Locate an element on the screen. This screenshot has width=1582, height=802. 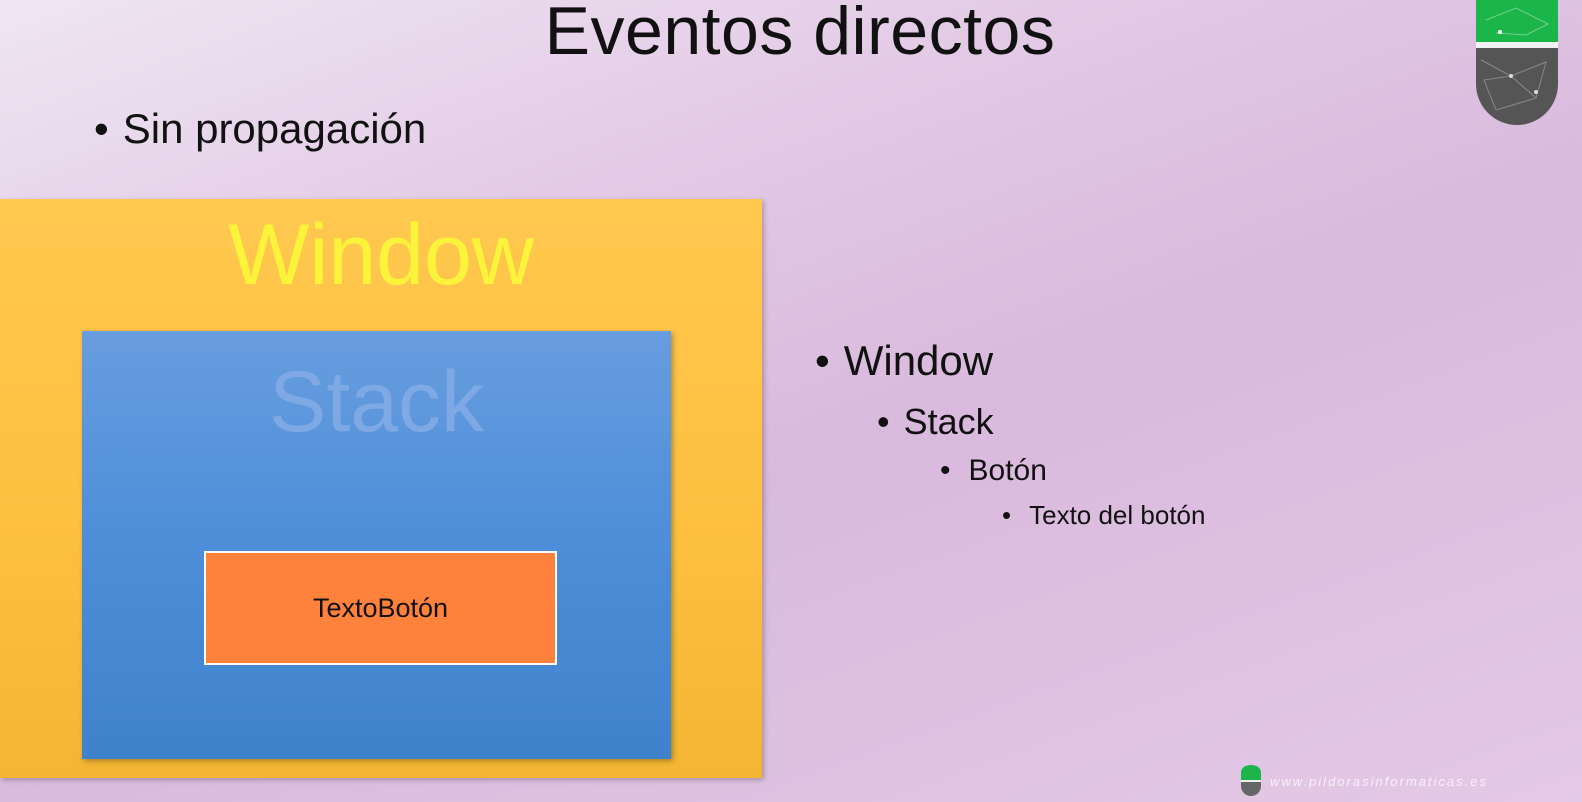
tree-item-boton: • Botón is located at coordinates (993, 471).